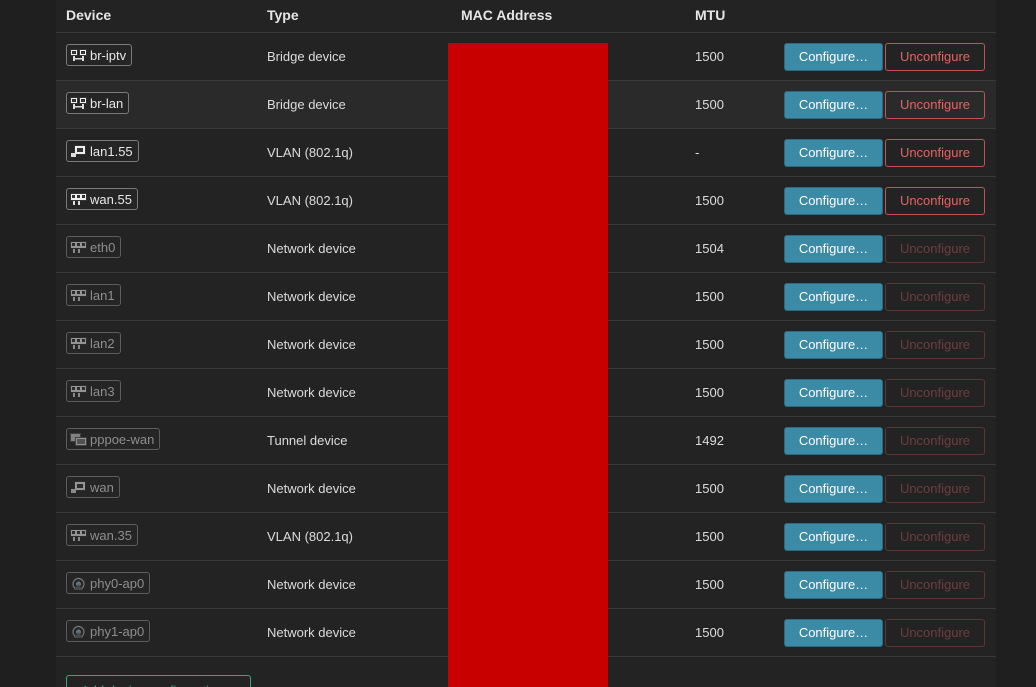  What do you see at coordinates (122, 439) in the screenshot?
I see `device-name: pppoe-wan` at bounding box center [122, 439].